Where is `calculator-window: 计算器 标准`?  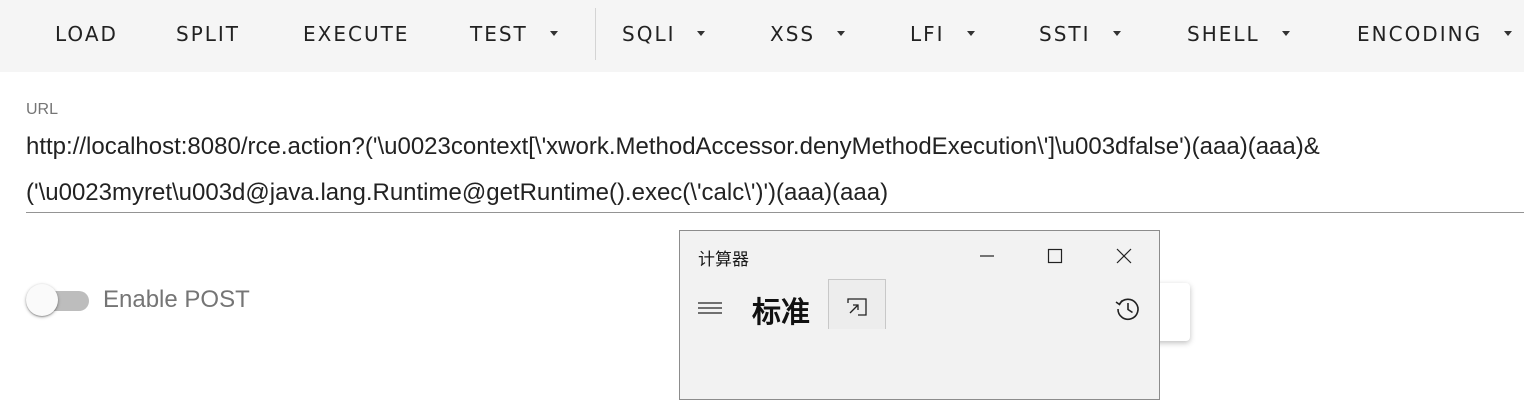
calculator-window: 计算器 标准 is located at coordinates (919, 315).